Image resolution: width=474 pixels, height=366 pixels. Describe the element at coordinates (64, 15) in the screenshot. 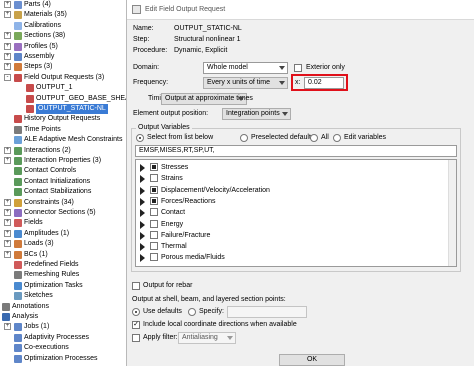

I see `tree-item: + Materials (35)` at that location.